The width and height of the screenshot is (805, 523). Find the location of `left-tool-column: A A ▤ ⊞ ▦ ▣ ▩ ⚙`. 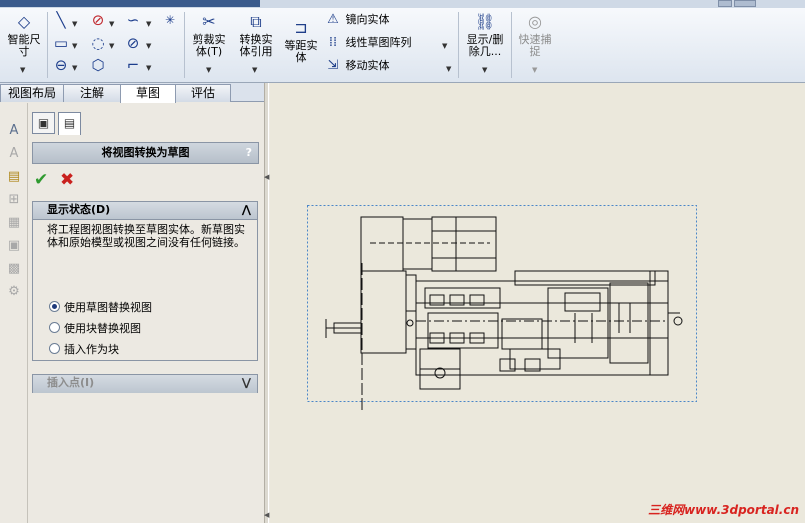

left-tool-column: A A ▤ ⊞ ▦ ▣ ▩ ⚙ is located at coordinates (14, 313).